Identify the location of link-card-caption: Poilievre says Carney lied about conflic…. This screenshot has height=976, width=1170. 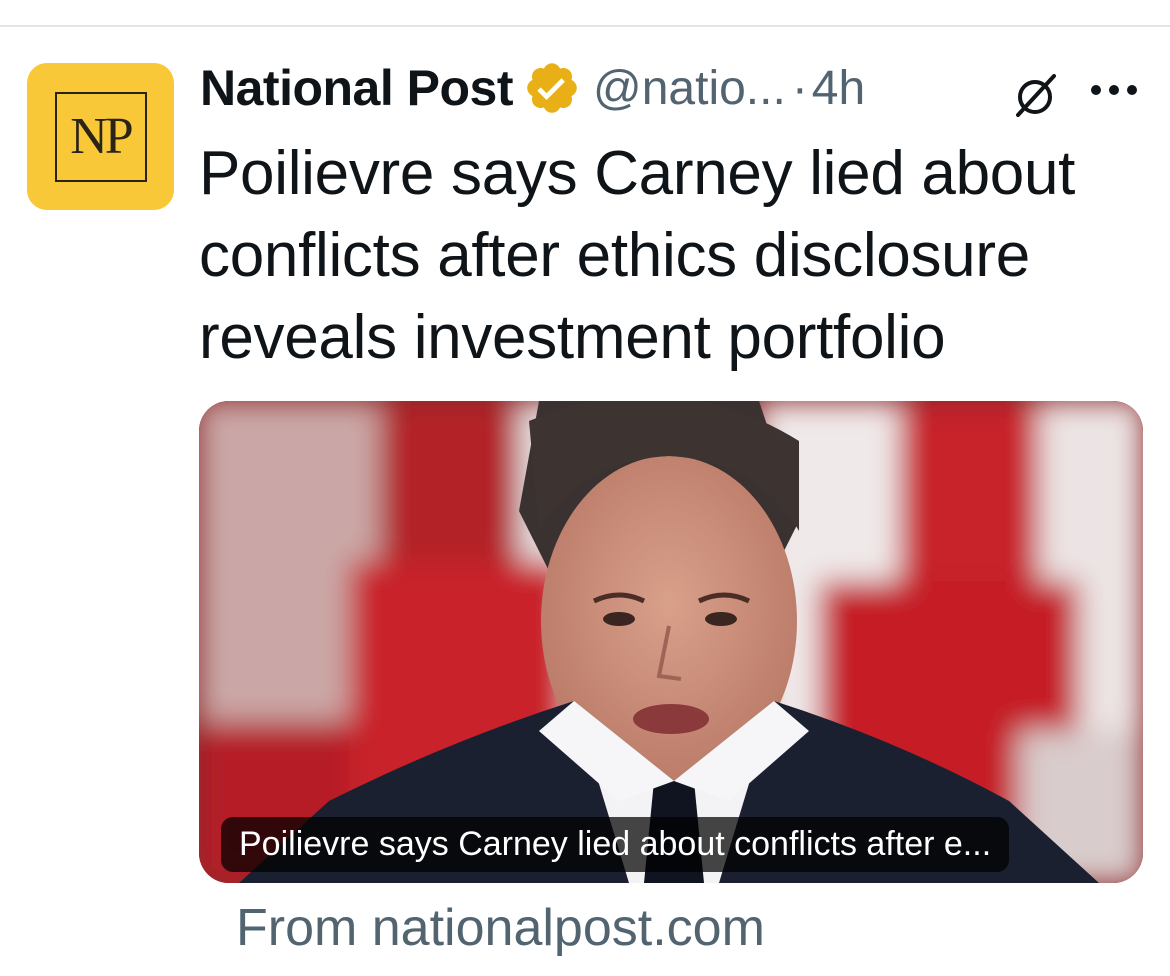
(615, 844).